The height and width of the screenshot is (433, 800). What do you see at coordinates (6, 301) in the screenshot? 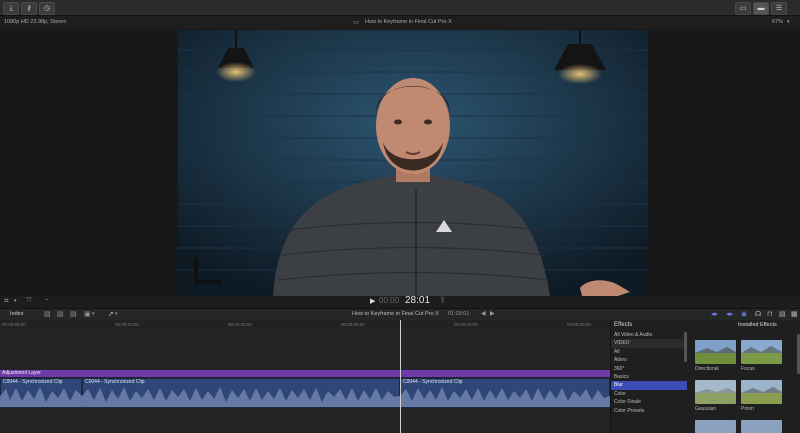
I see `crop-icon: ⌗` at bounding box center [6, 301].